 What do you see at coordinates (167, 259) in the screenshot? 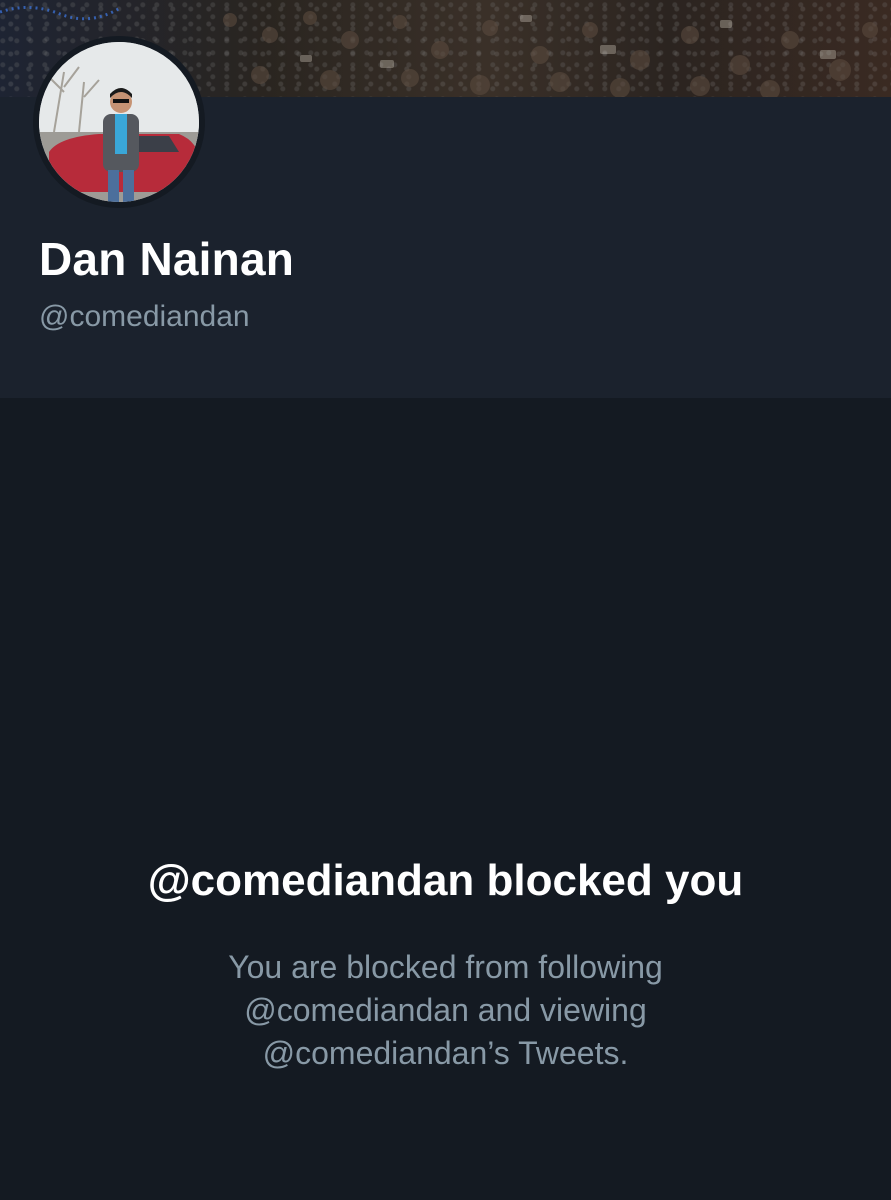
I see `profile-display-name: Dan Nainan` at bounding box center [167, 259].